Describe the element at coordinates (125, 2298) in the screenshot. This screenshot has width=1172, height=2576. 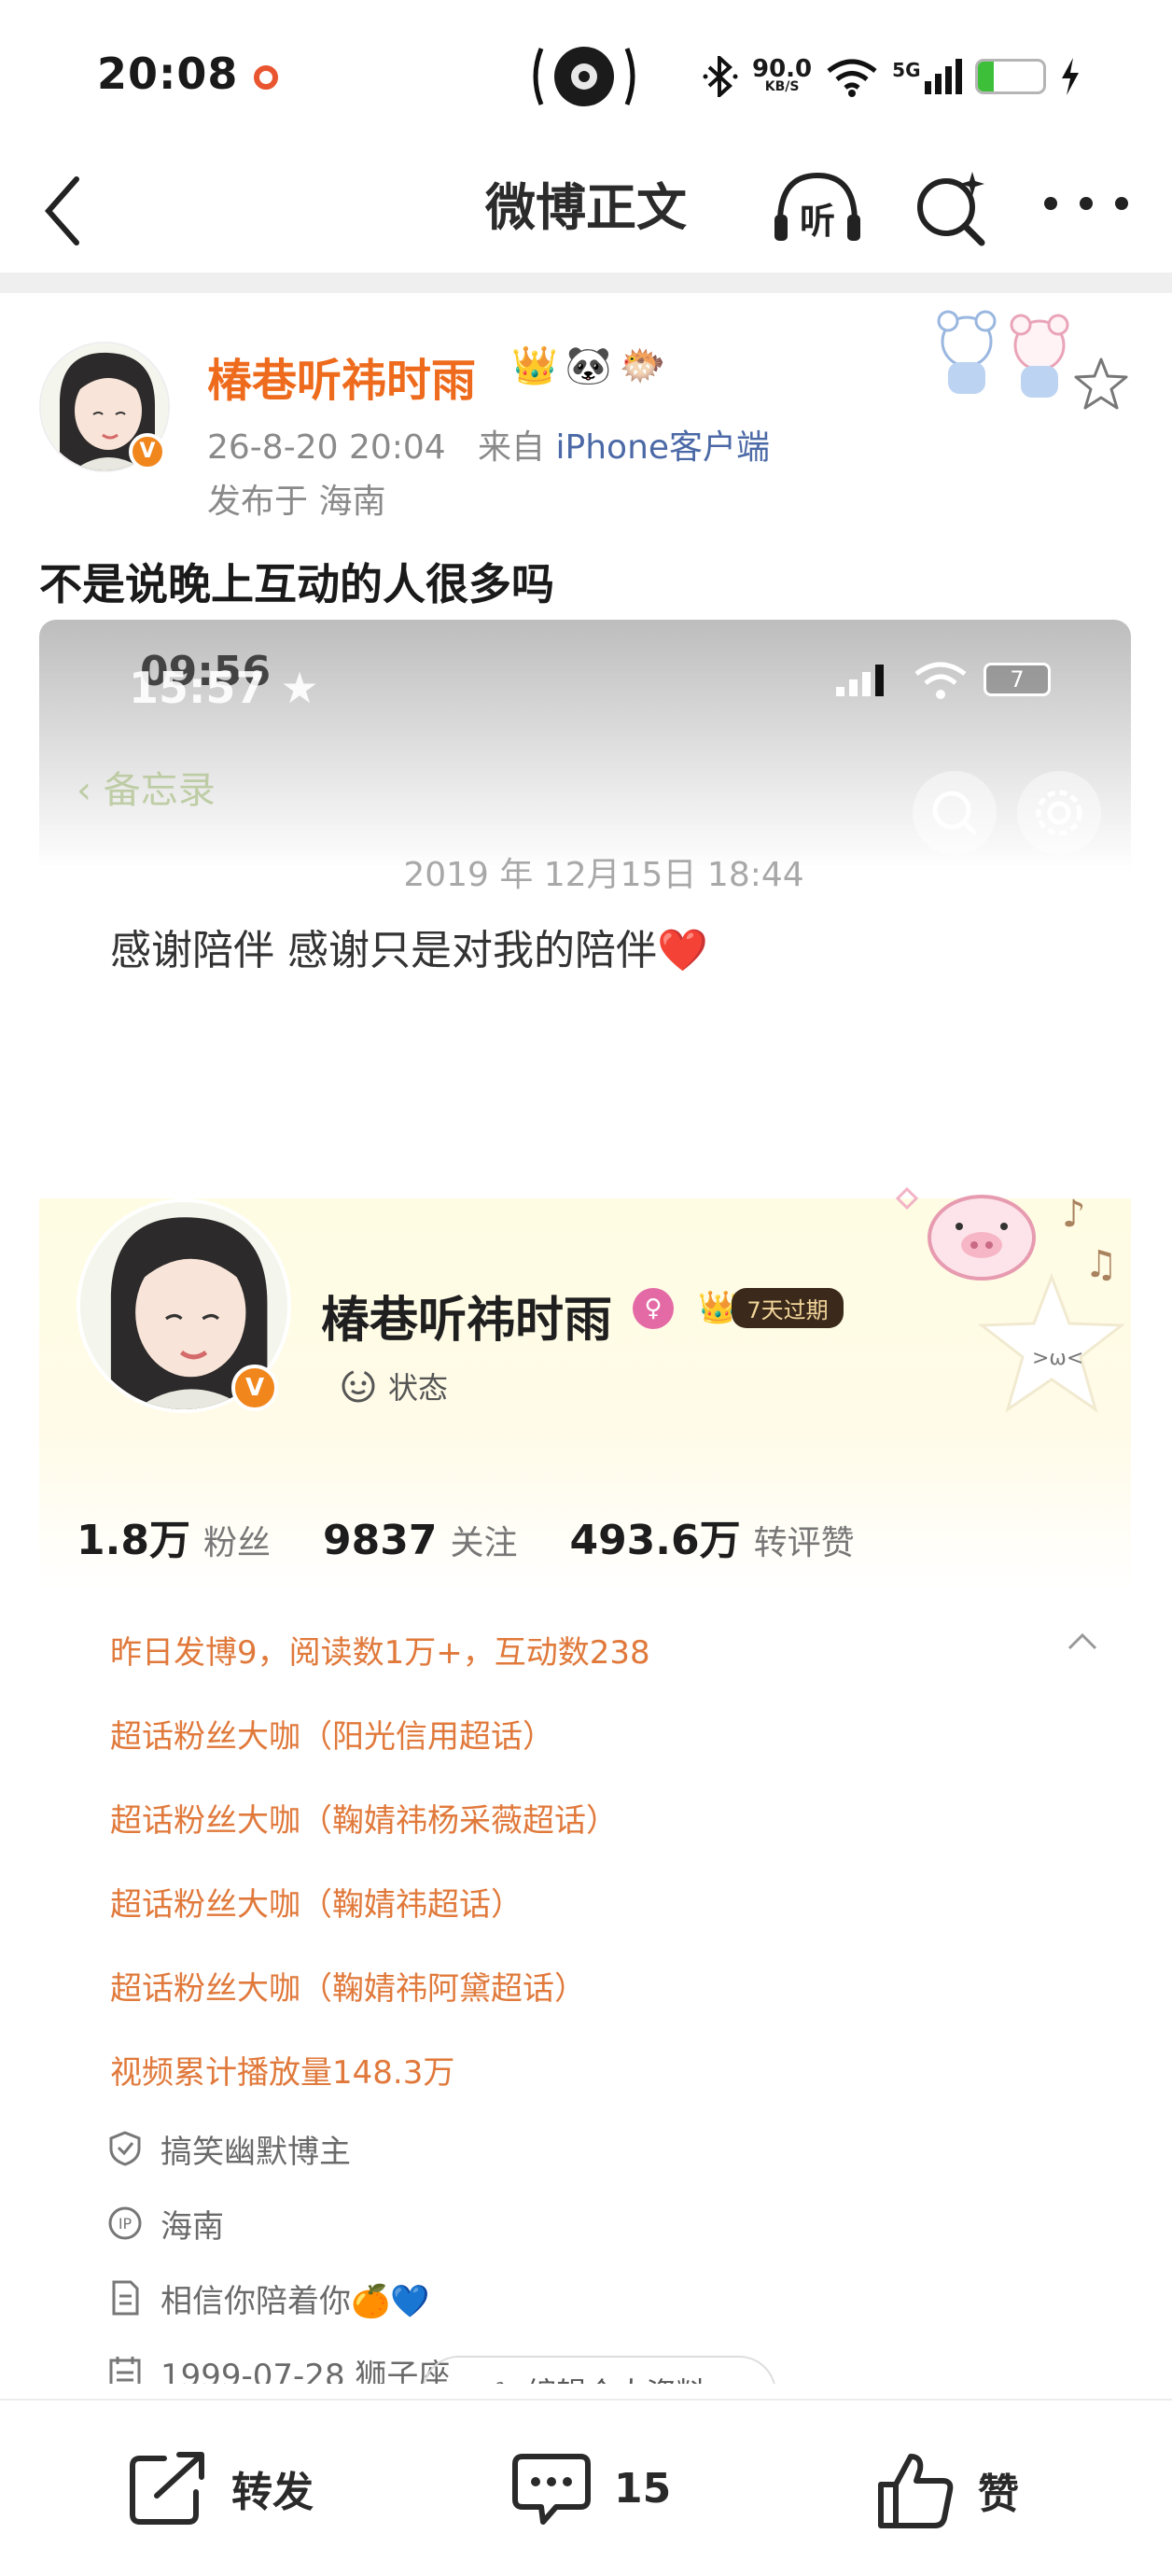
I see `doc-icon` at that location.